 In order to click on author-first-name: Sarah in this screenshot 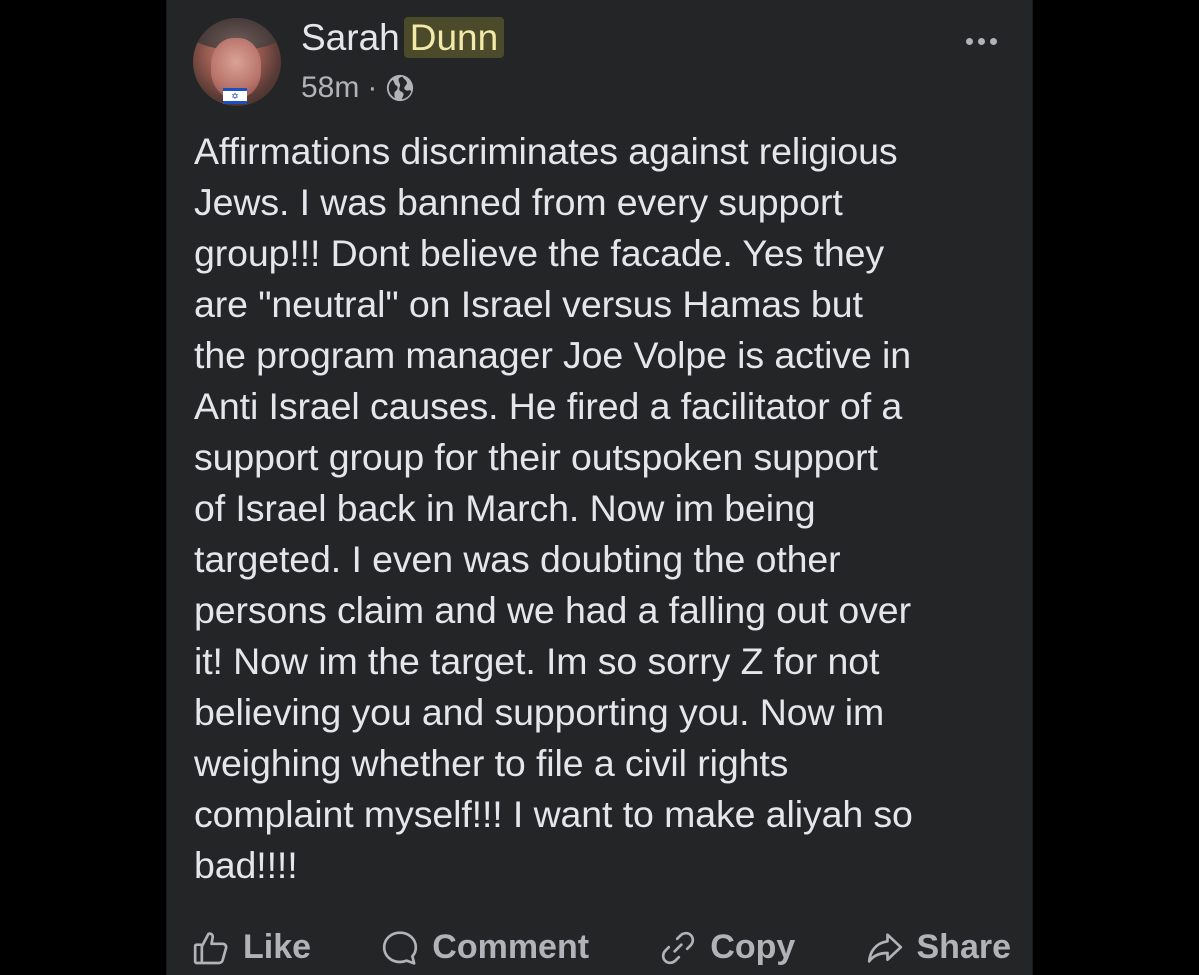, I will do `click(350, 37)`.